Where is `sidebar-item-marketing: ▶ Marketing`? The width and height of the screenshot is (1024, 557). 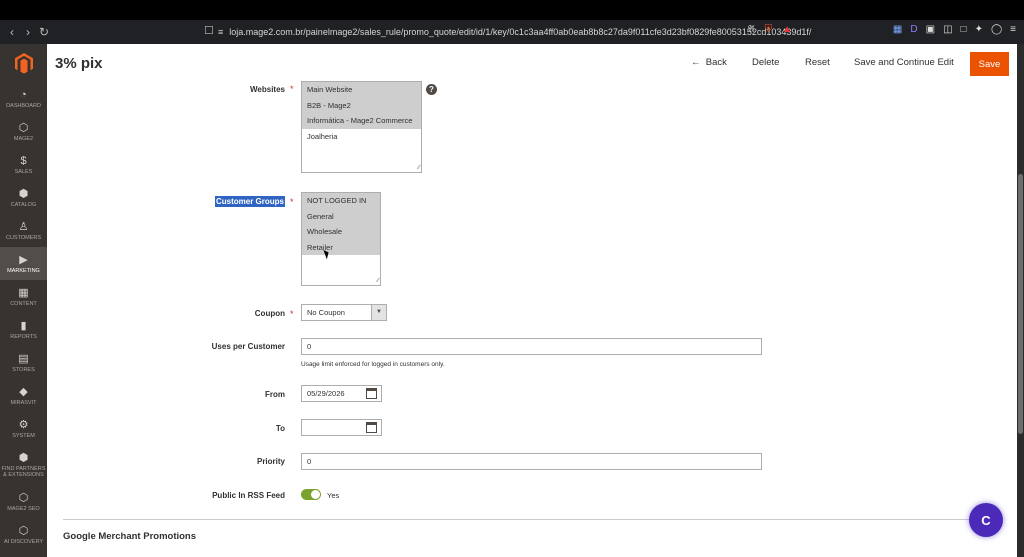 sidebar-item-marketing: ▶ Marketing is located at coordinates (23, 263).